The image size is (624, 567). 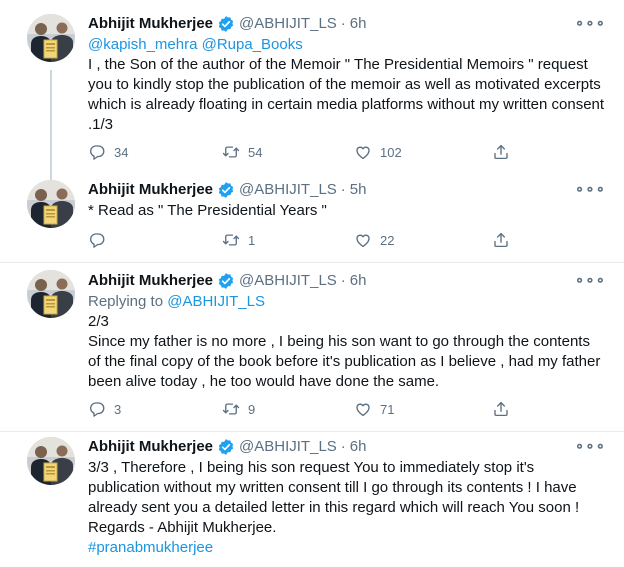 I want to click on tweet-header: Abhijit Mukherjee @ABHIJIT_LS · 5h ∘∘∘, so click(x=347, y=190).